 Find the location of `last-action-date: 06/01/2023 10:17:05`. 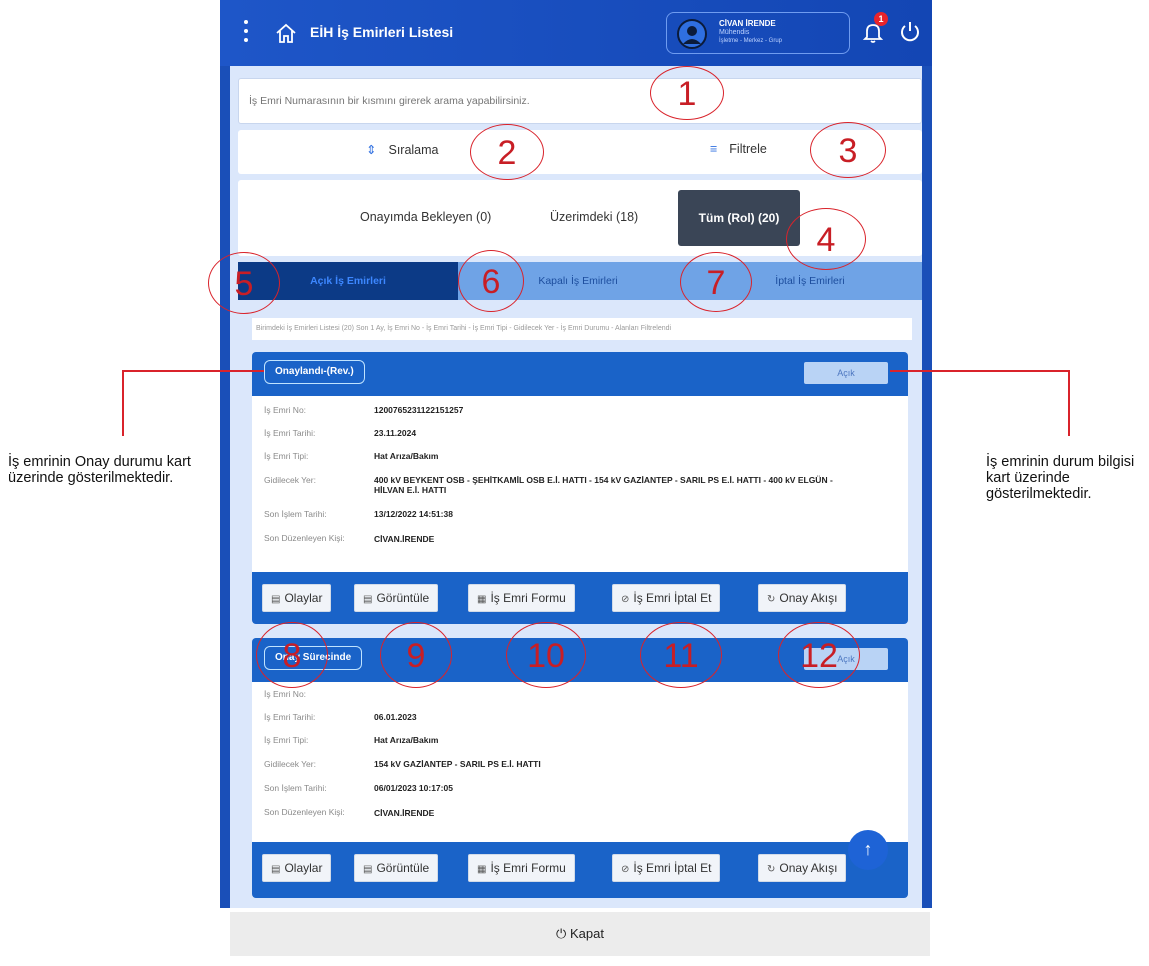

last-action-date: 06/01/2023 10:17:05 is located at coordinates (413, 788).